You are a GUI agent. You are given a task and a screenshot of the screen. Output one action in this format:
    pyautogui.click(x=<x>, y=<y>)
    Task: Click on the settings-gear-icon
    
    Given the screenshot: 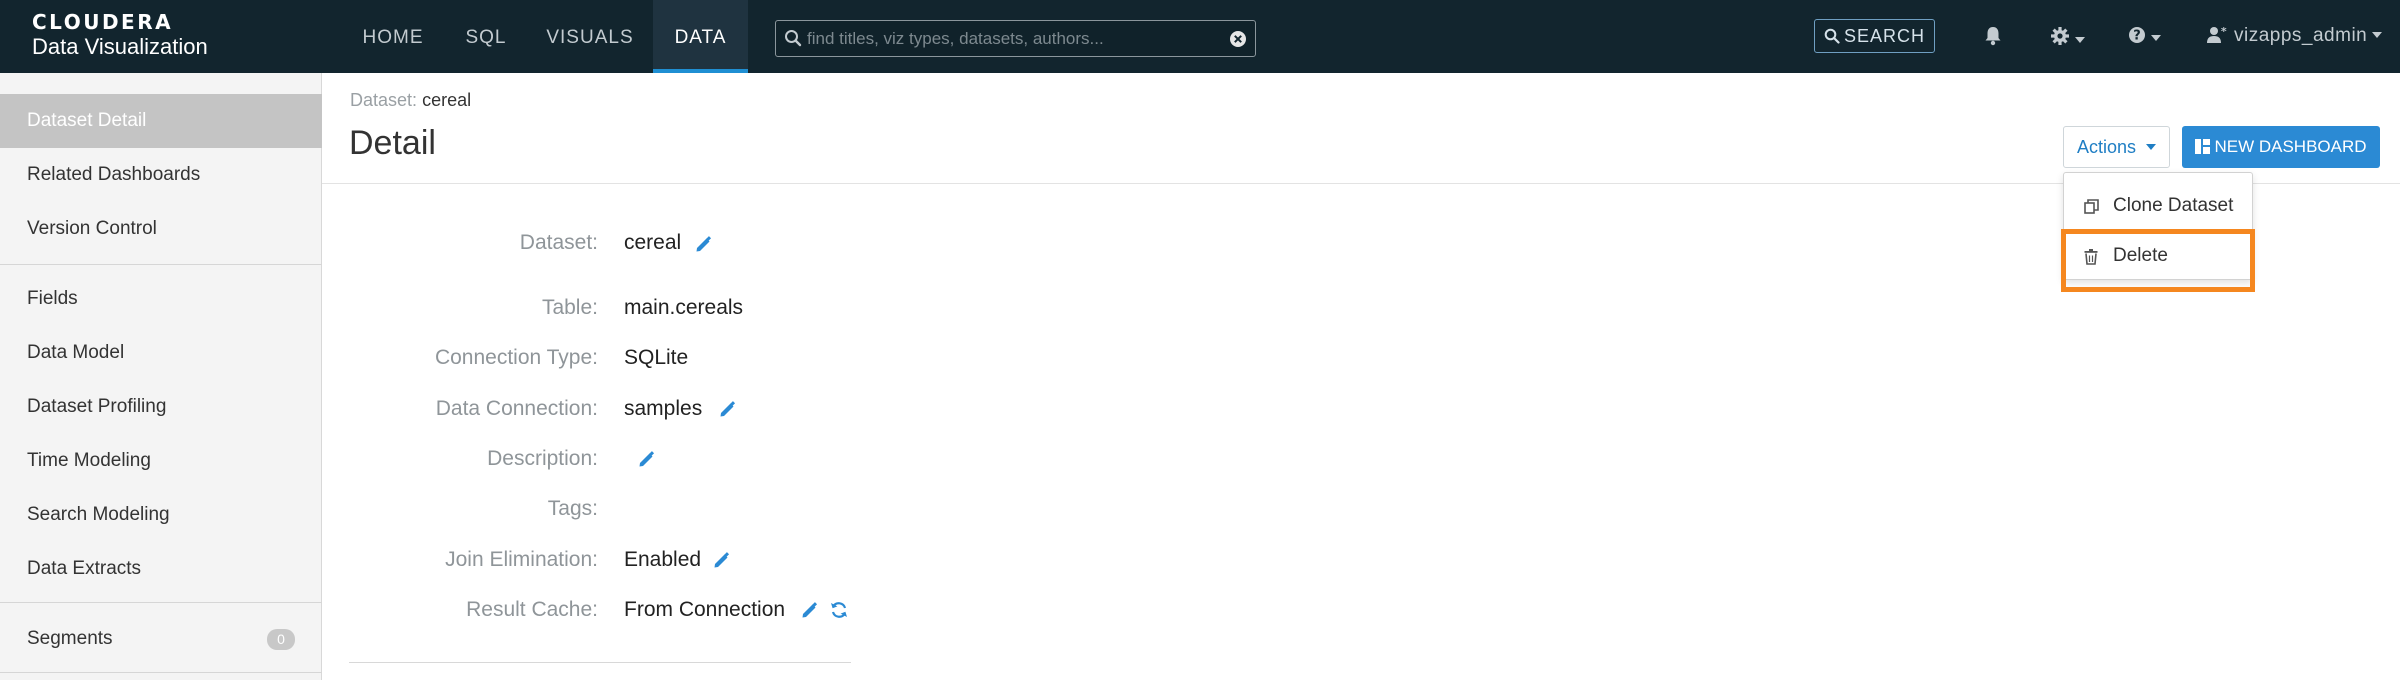 What is the action you would take?
    pyautogui.click(x=2067, y=38)
    